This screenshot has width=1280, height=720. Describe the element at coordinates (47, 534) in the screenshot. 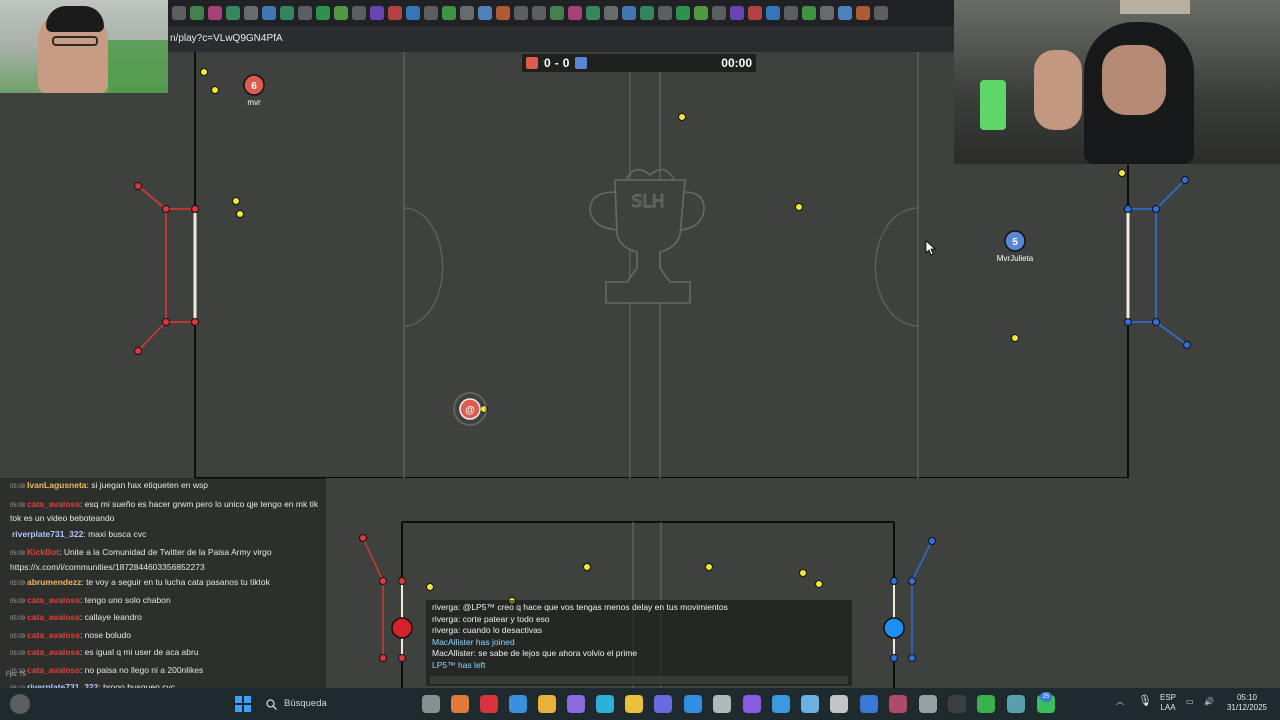

I see `chat-username: riverplate731_322` at that location.